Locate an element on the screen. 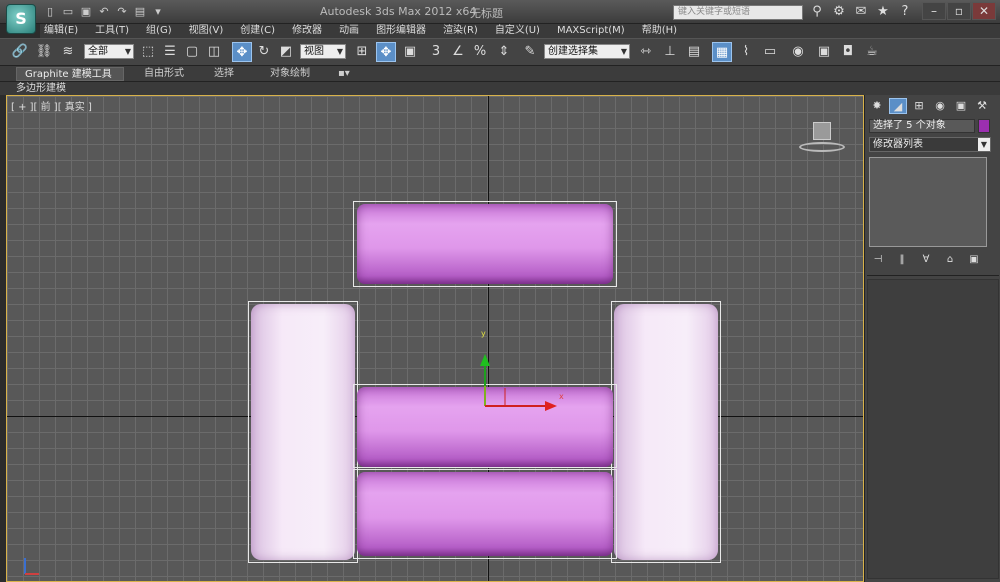  material-editor-icon: ◉ is located at coordinates (798, 52).